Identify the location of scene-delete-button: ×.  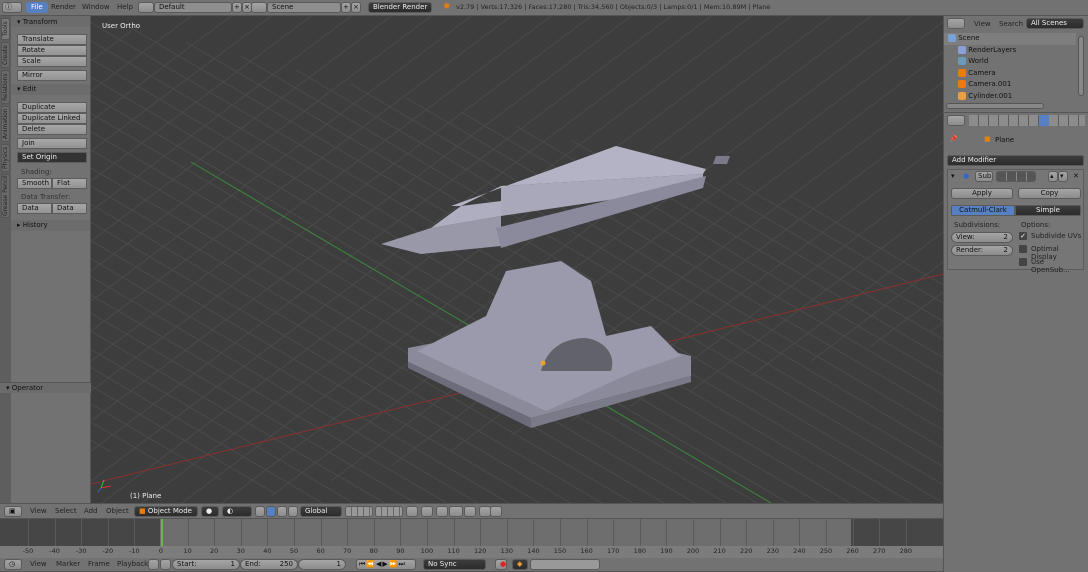
(356, 7).